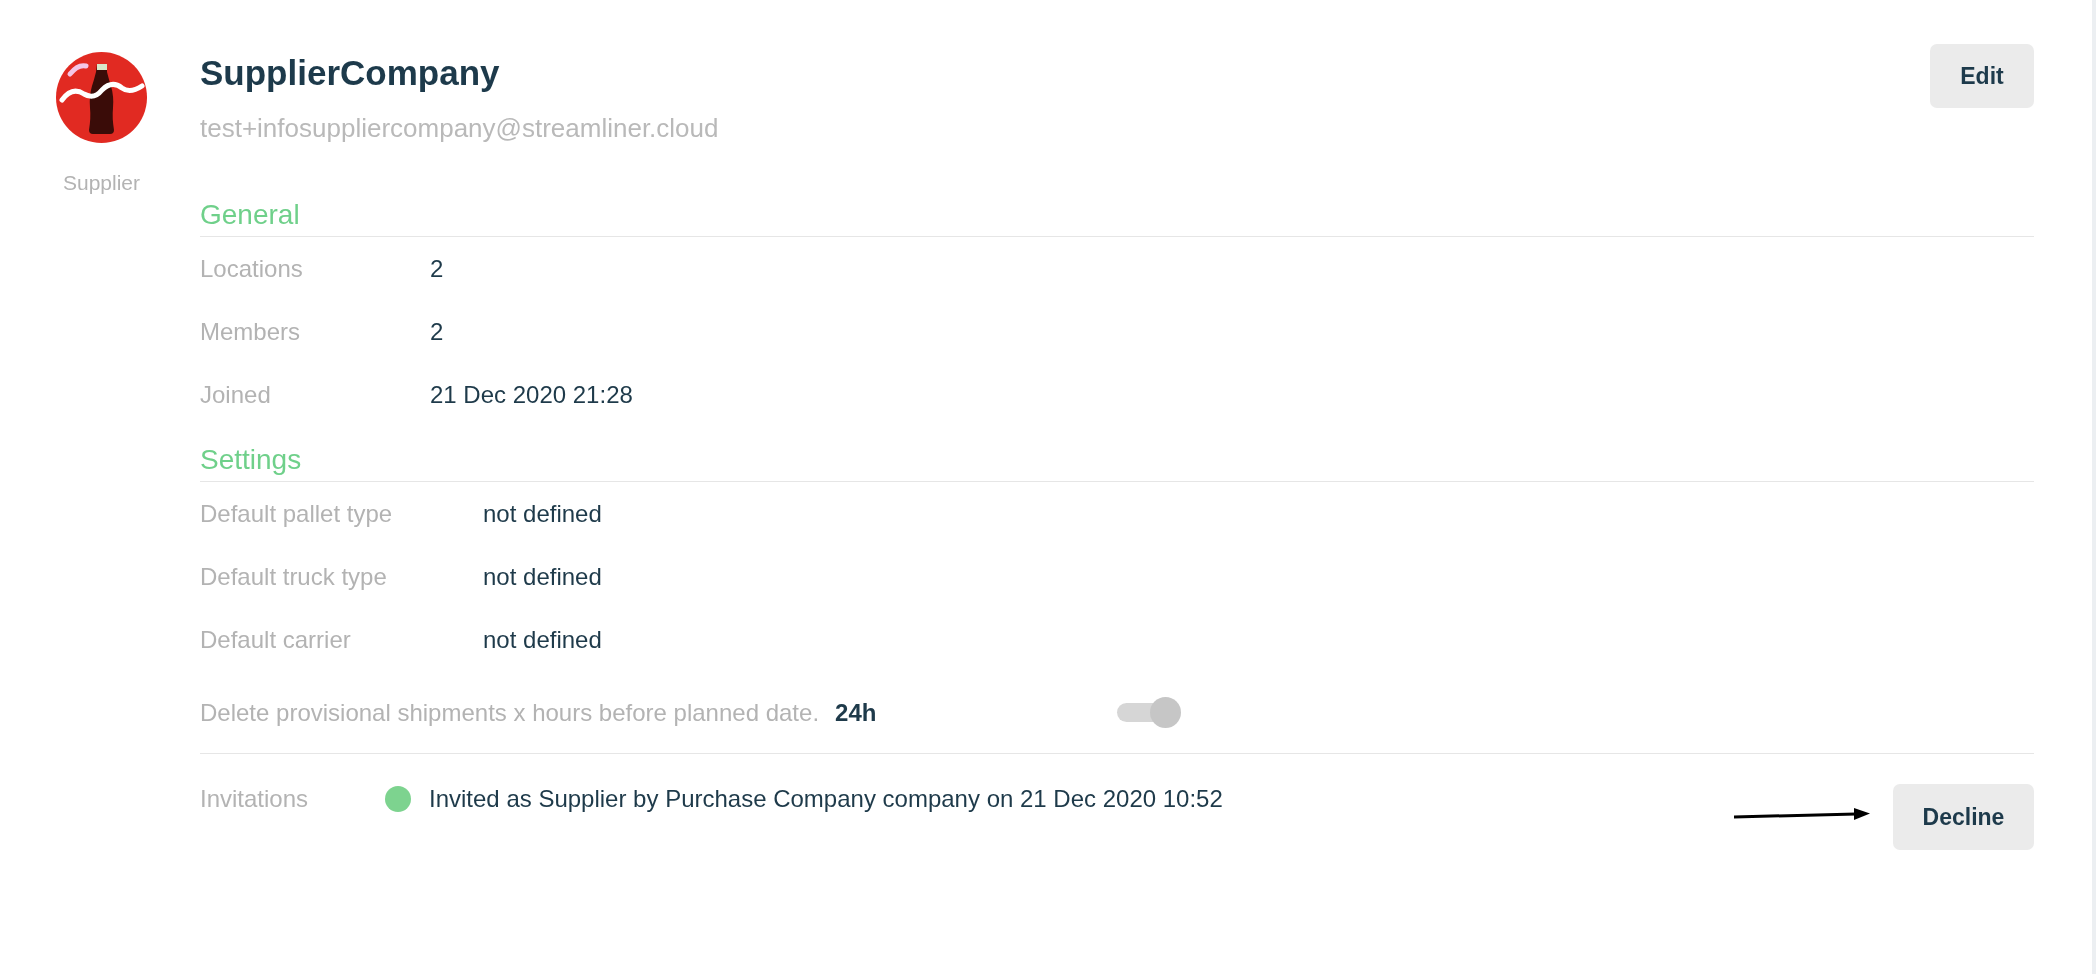  I want to click on field-label: Default truck type, so click(294, 576).